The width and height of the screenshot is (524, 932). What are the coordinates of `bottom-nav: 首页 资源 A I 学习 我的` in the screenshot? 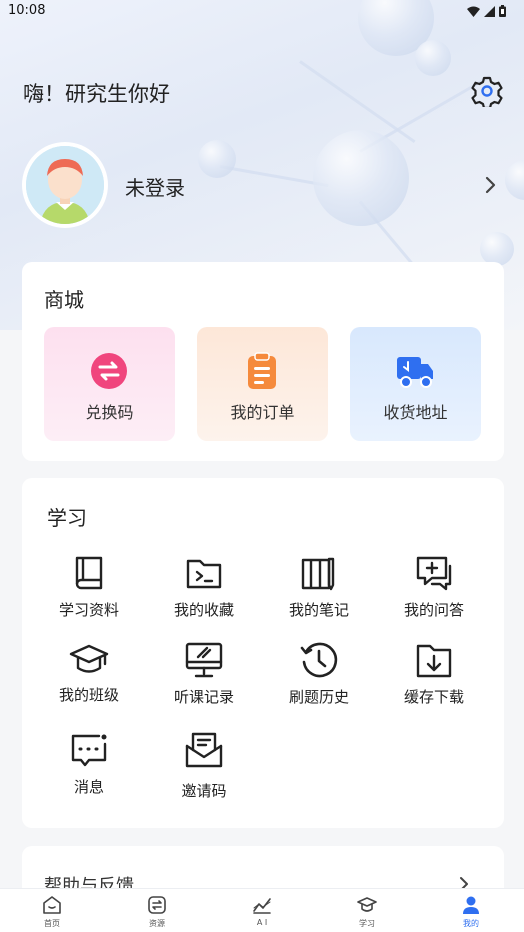 It's located at (262, 910).